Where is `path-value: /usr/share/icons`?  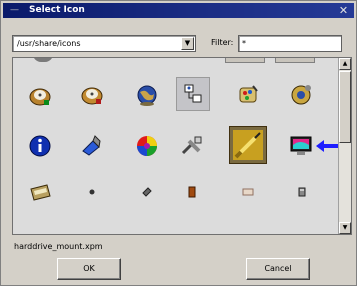
path-value: /usr/share/icons is located at coordinates (49, 43).